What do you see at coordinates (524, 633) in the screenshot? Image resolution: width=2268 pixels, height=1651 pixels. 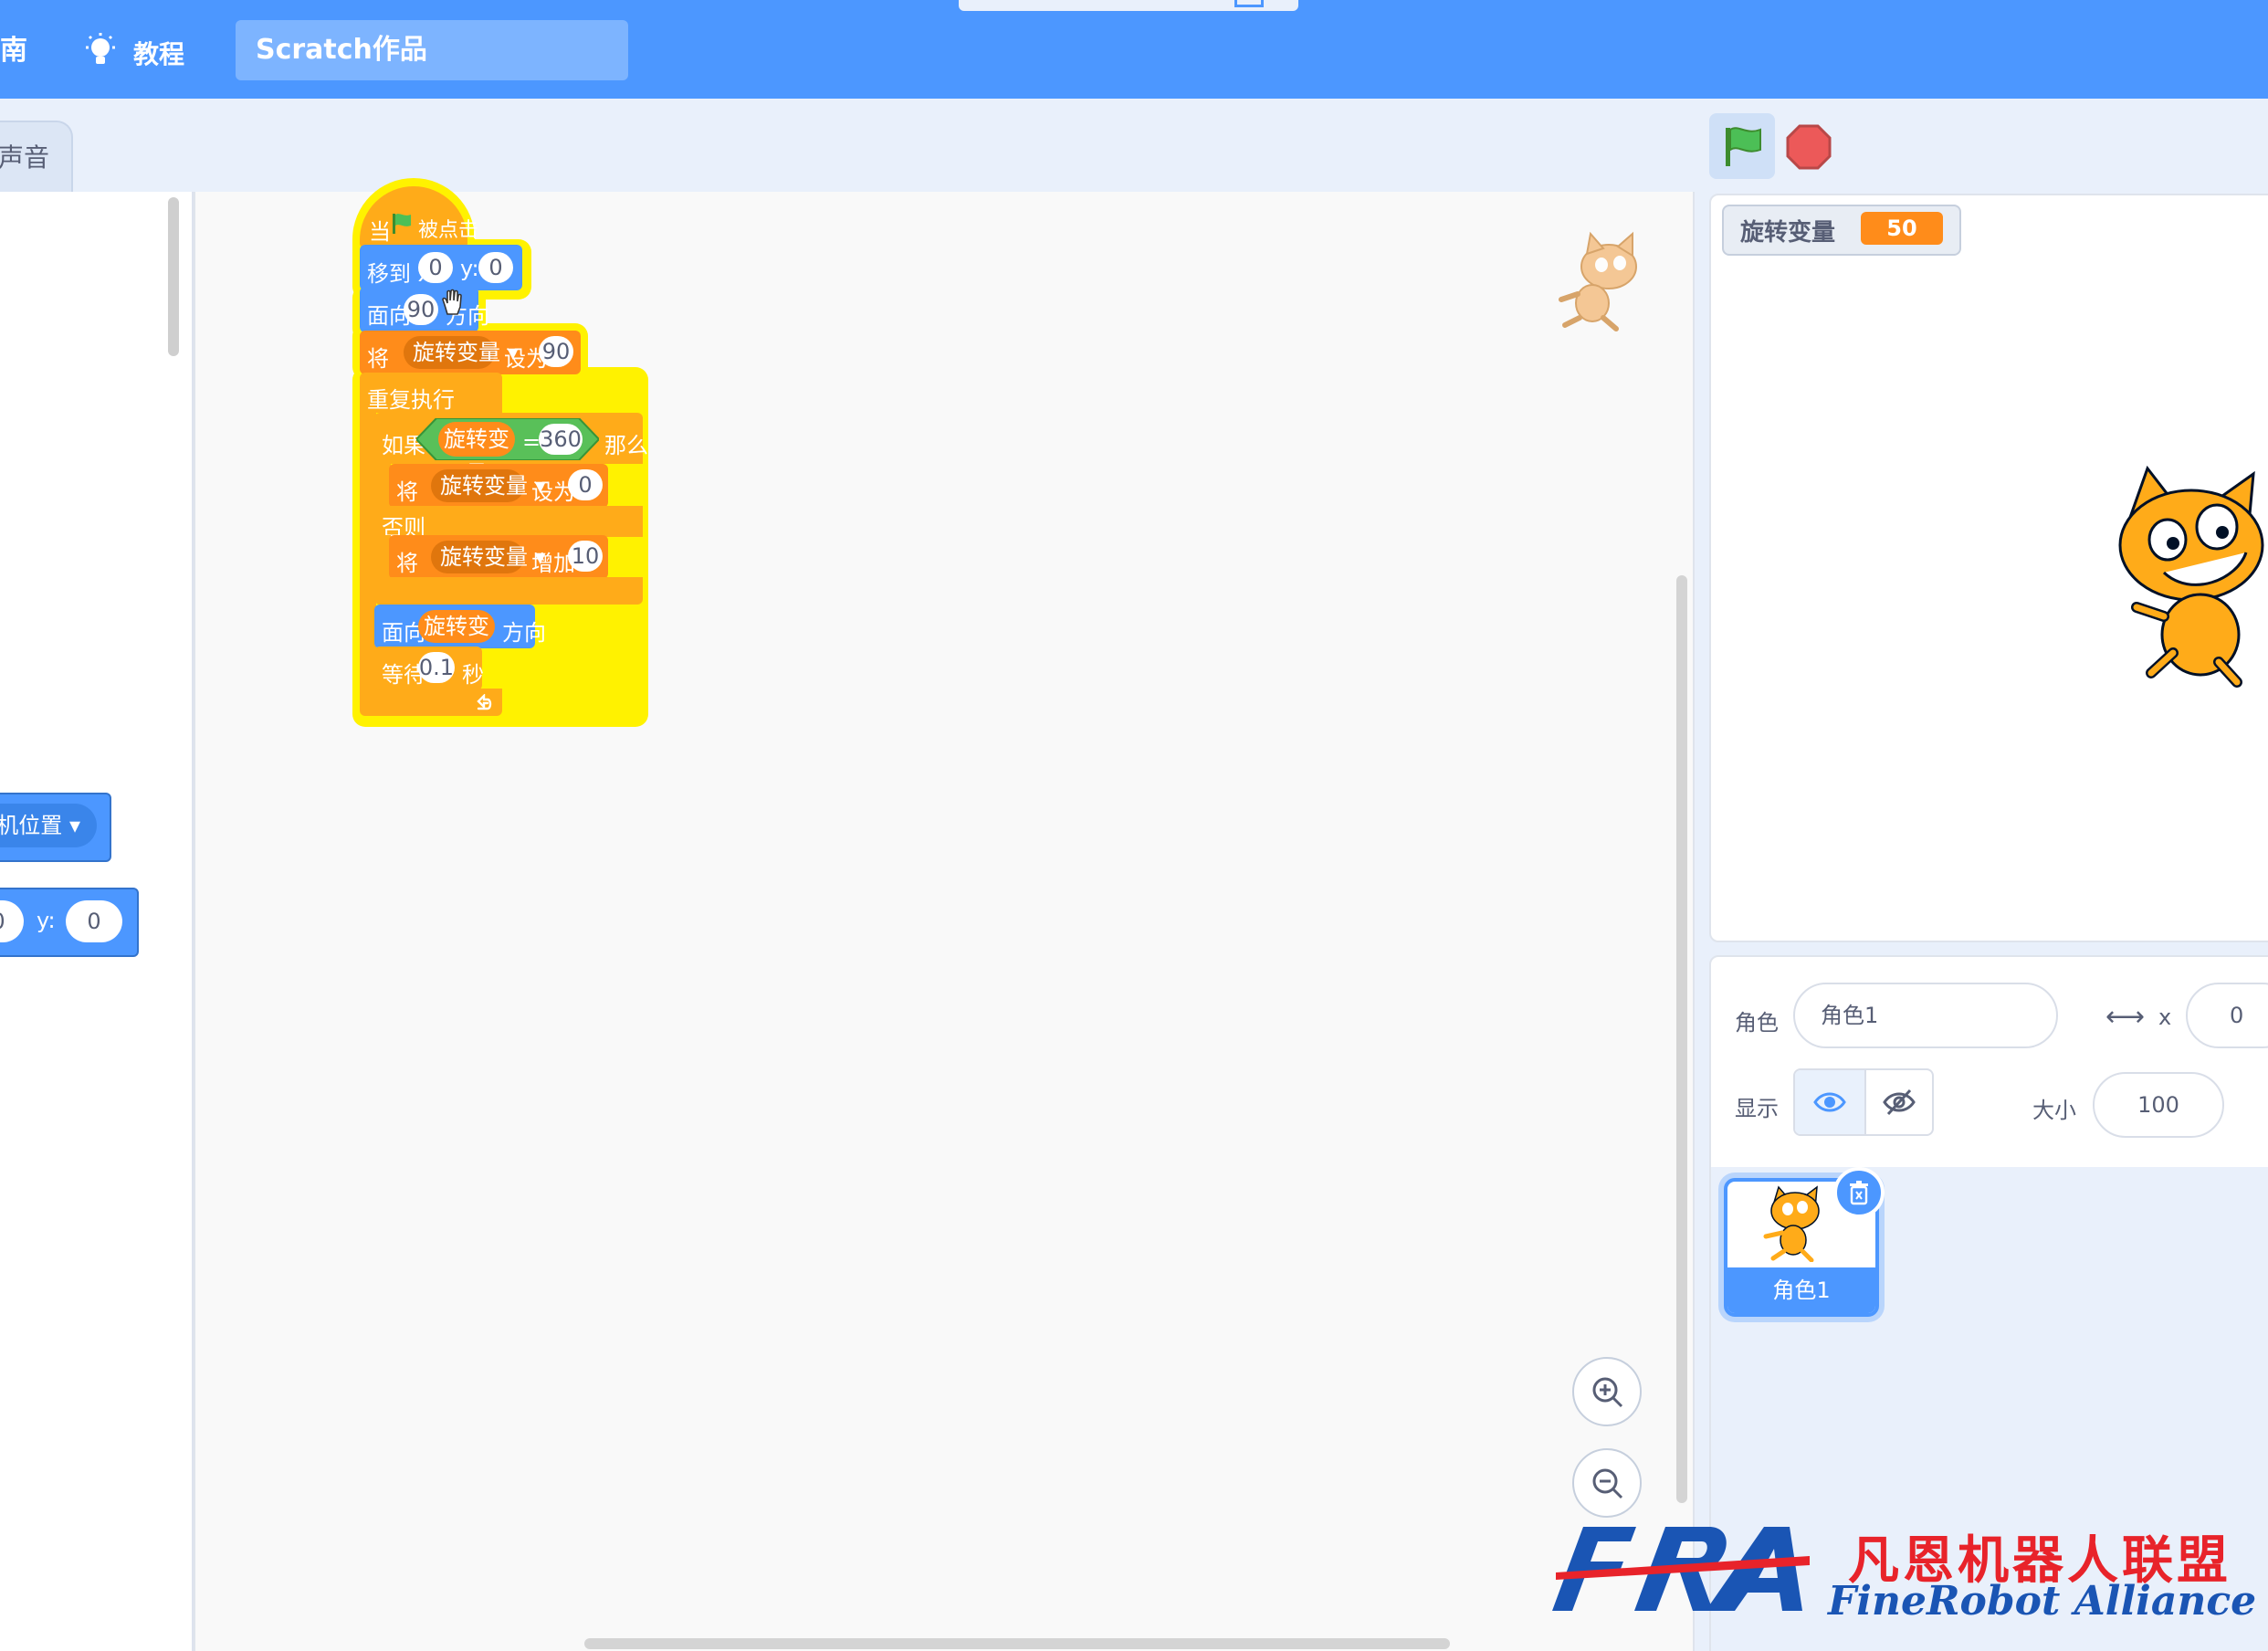 I see `point-var-suffix: 方向` at bounding box center [524, 633].